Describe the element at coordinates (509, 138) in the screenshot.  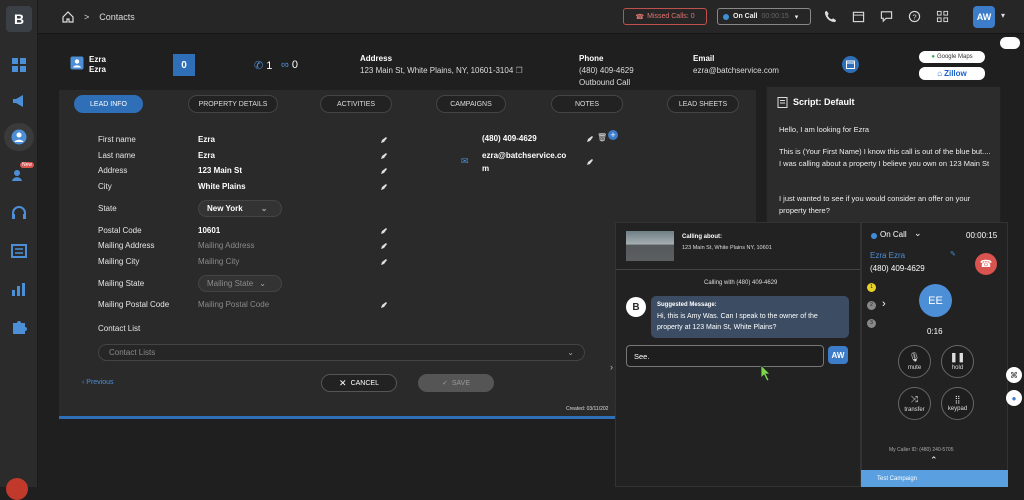
I see `lead-phone-value: (480) 409-4629` at that location.